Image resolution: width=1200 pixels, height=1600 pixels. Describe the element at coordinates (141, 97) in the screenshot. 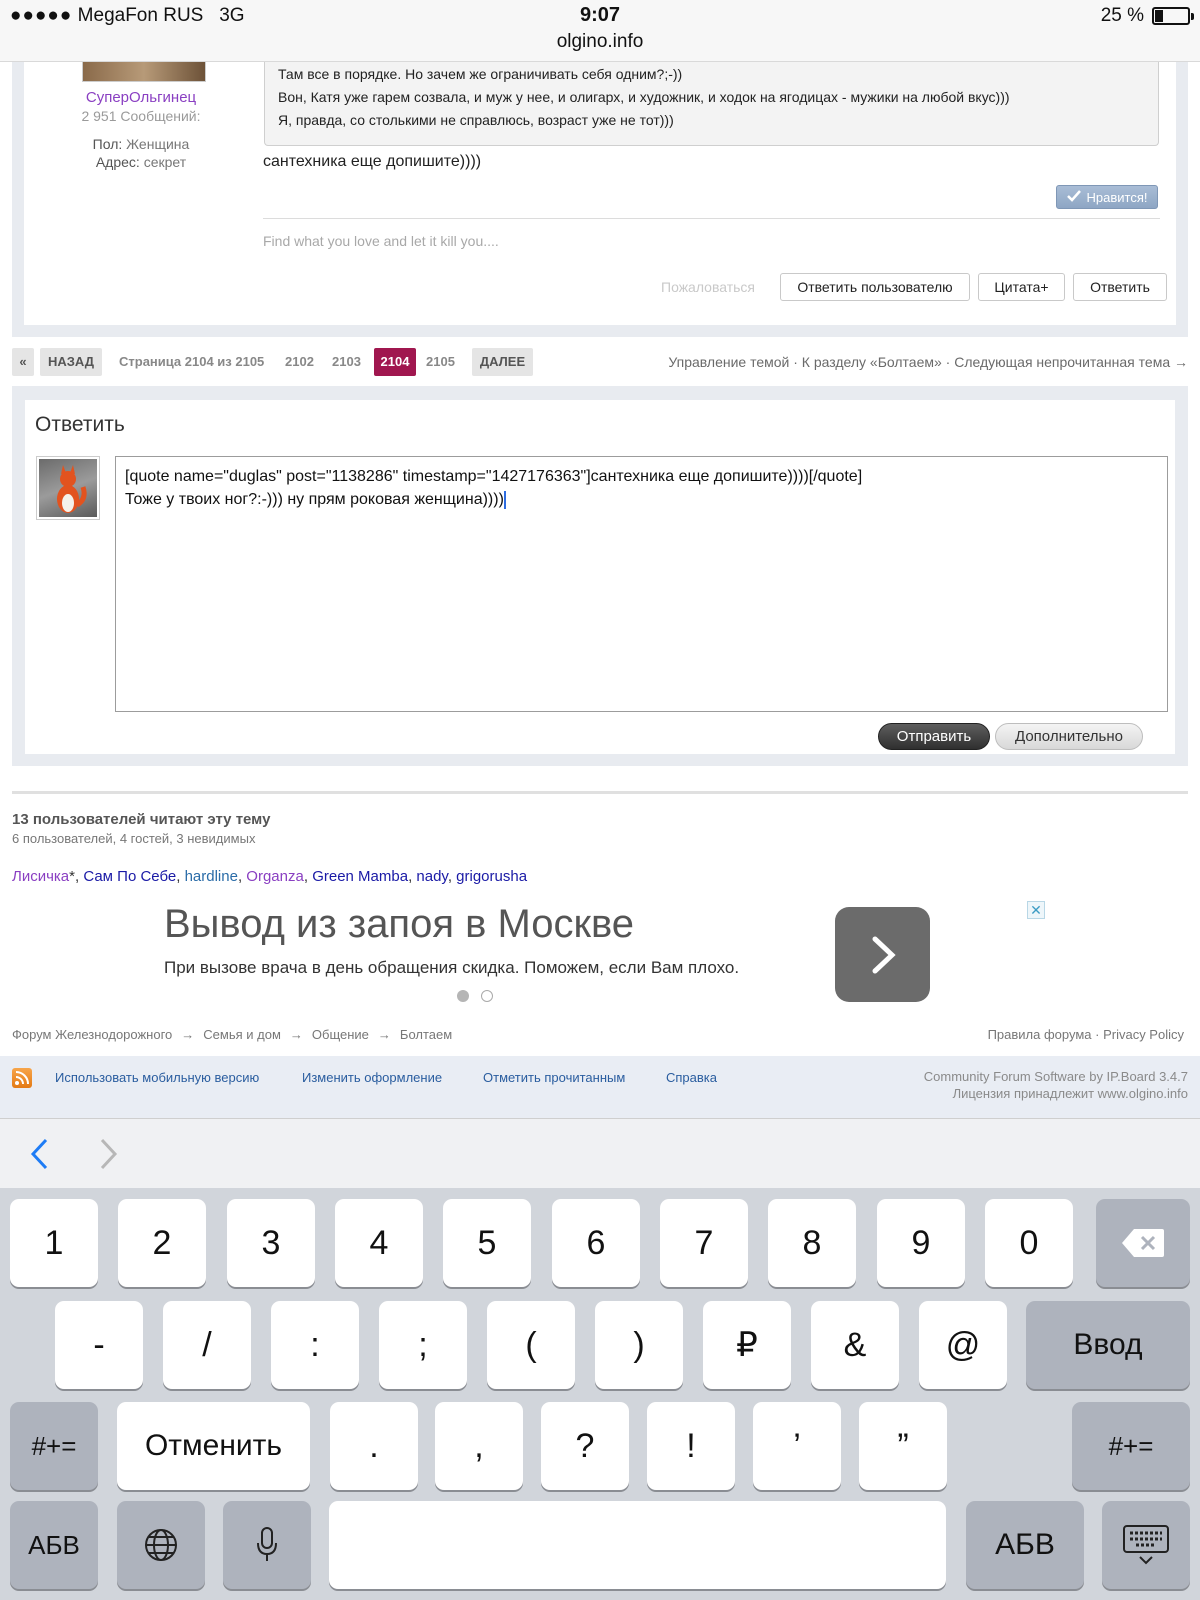

I see `author-name: СуперОльгинец` at that location.